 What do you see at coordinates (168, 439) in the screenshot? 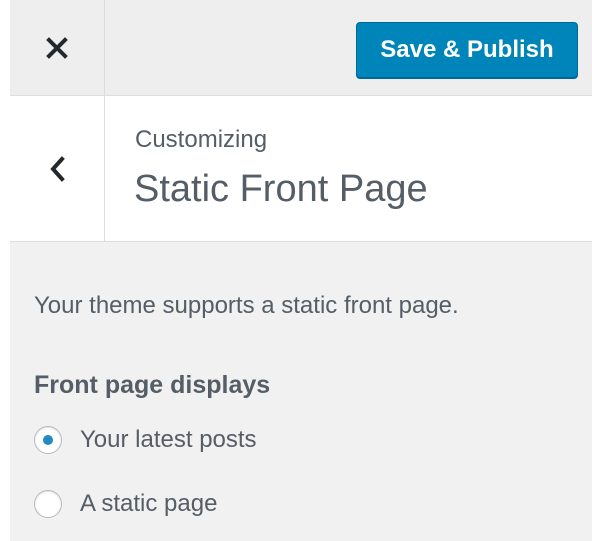
I see `radio-label: Your latest posts` at bounding box center [168, 439].